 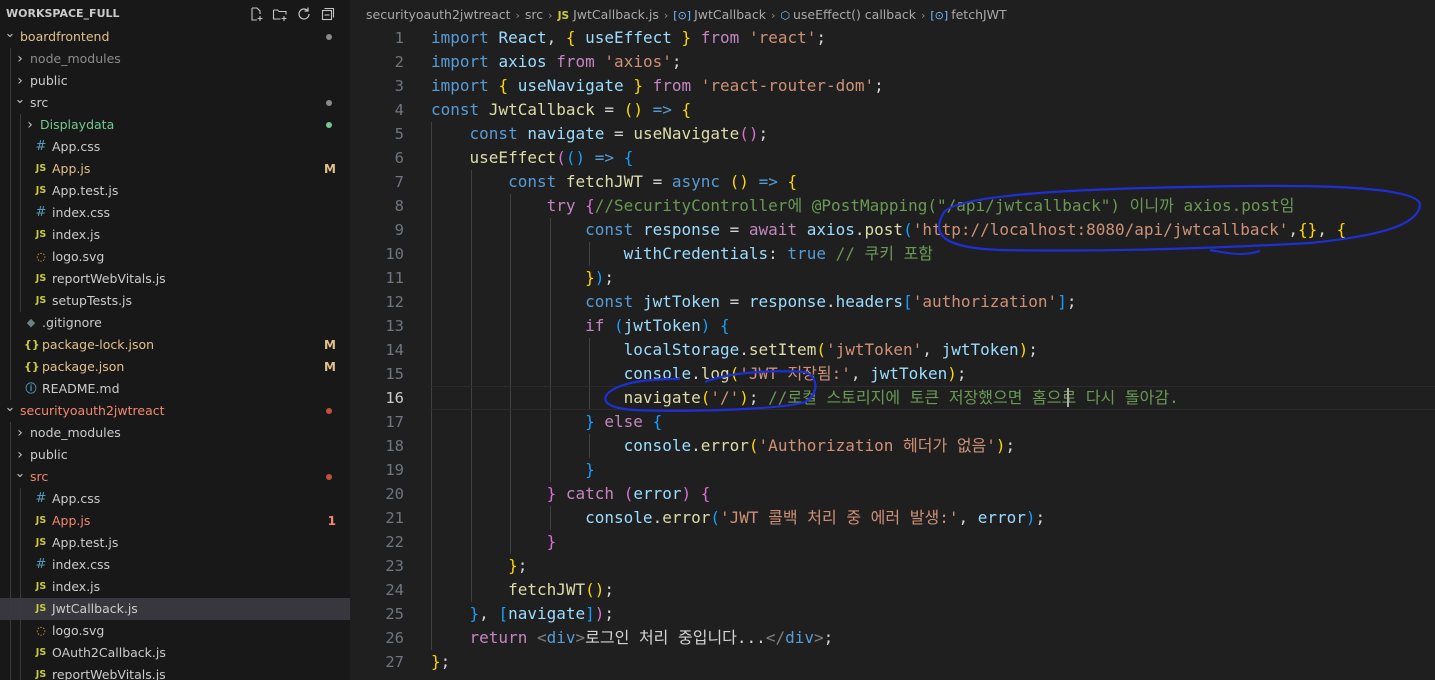 I want to click on tree-file-item: JS App.js M, so click(x=175, y=169).